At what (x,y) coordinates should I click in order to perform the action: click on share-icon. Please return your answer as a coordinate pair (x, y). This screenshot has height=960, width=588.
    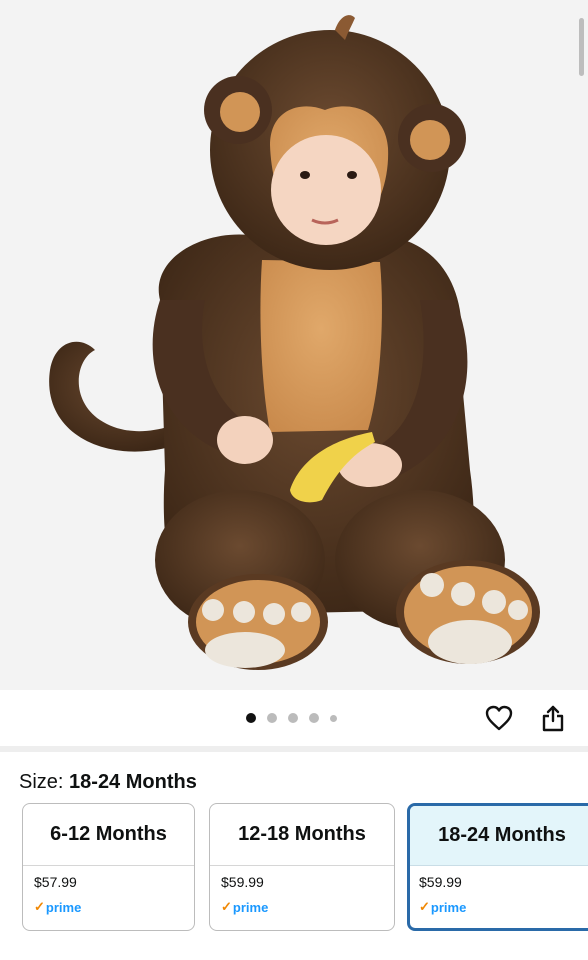
    Looking at the image, I should click on (553, 718).